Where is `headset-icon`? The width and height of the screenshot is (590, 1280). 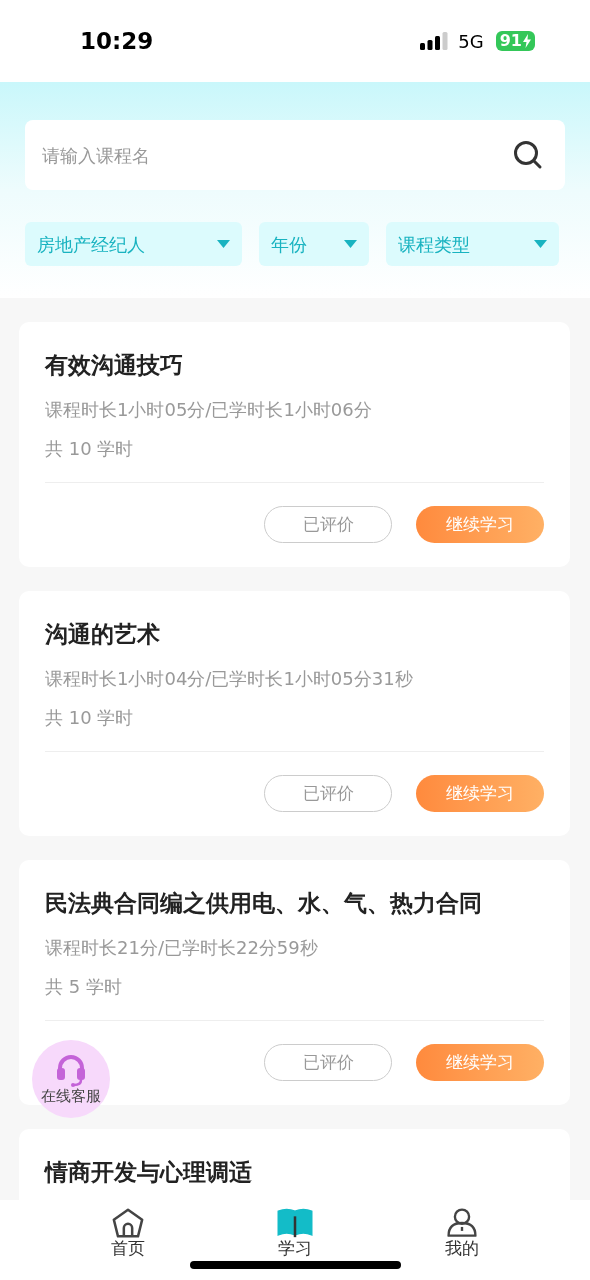
headset-icon is located at coordinates (71, 1070).